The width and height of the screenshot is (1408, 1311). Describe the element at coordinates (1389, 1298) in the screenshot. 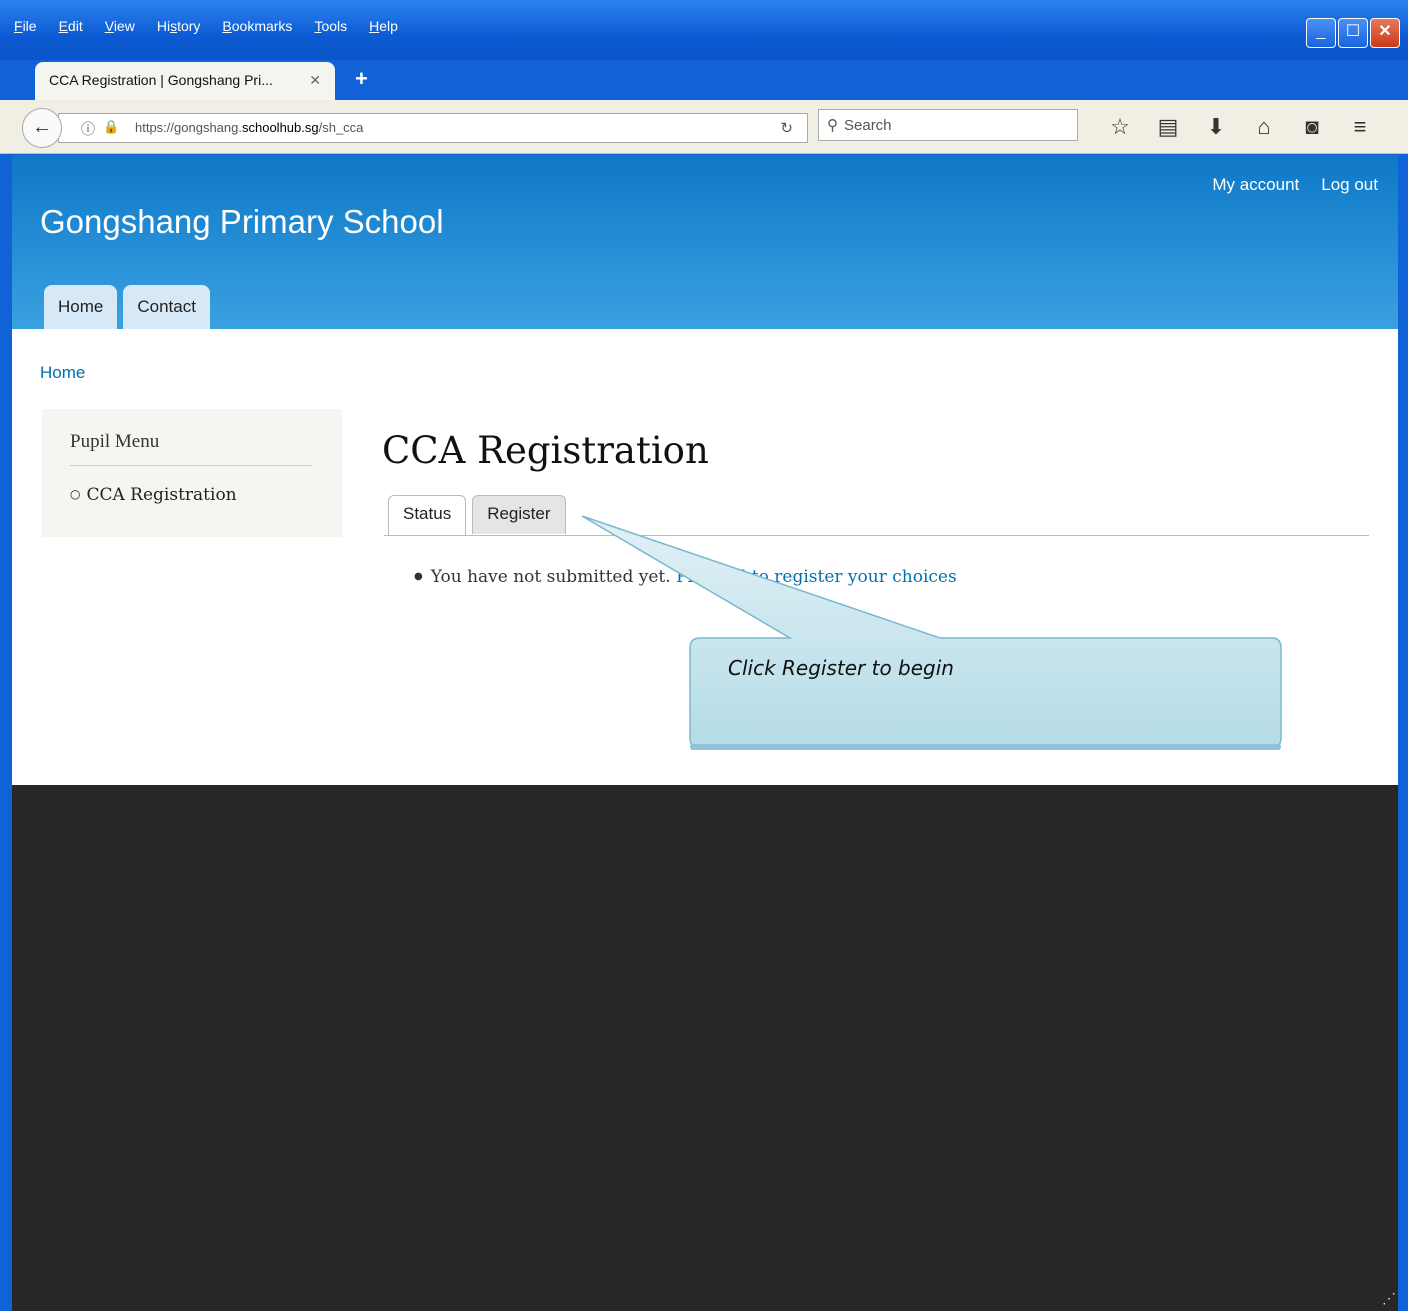

I see `resize-grip-icon: ⋰` at that location.